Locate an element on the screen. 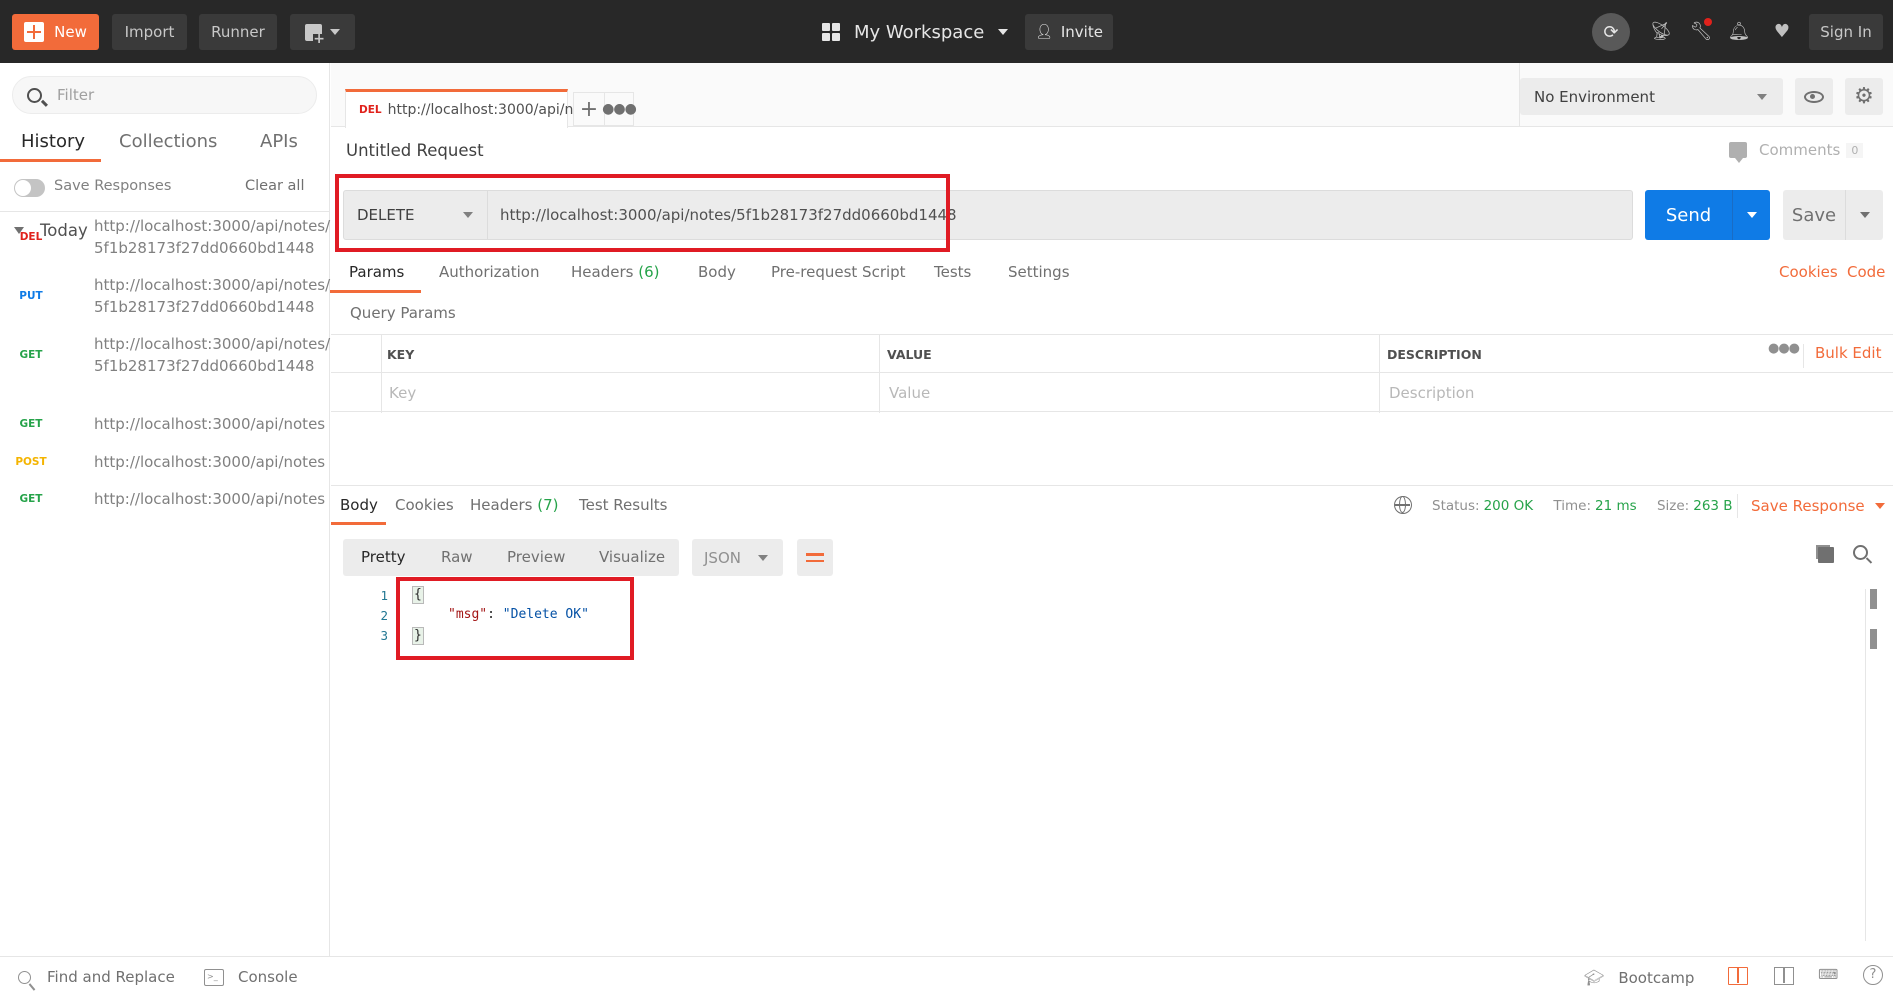 The width and height of the screenshot is (1893, 996). response-tab-body: Body is located at coordinates (359, 505).